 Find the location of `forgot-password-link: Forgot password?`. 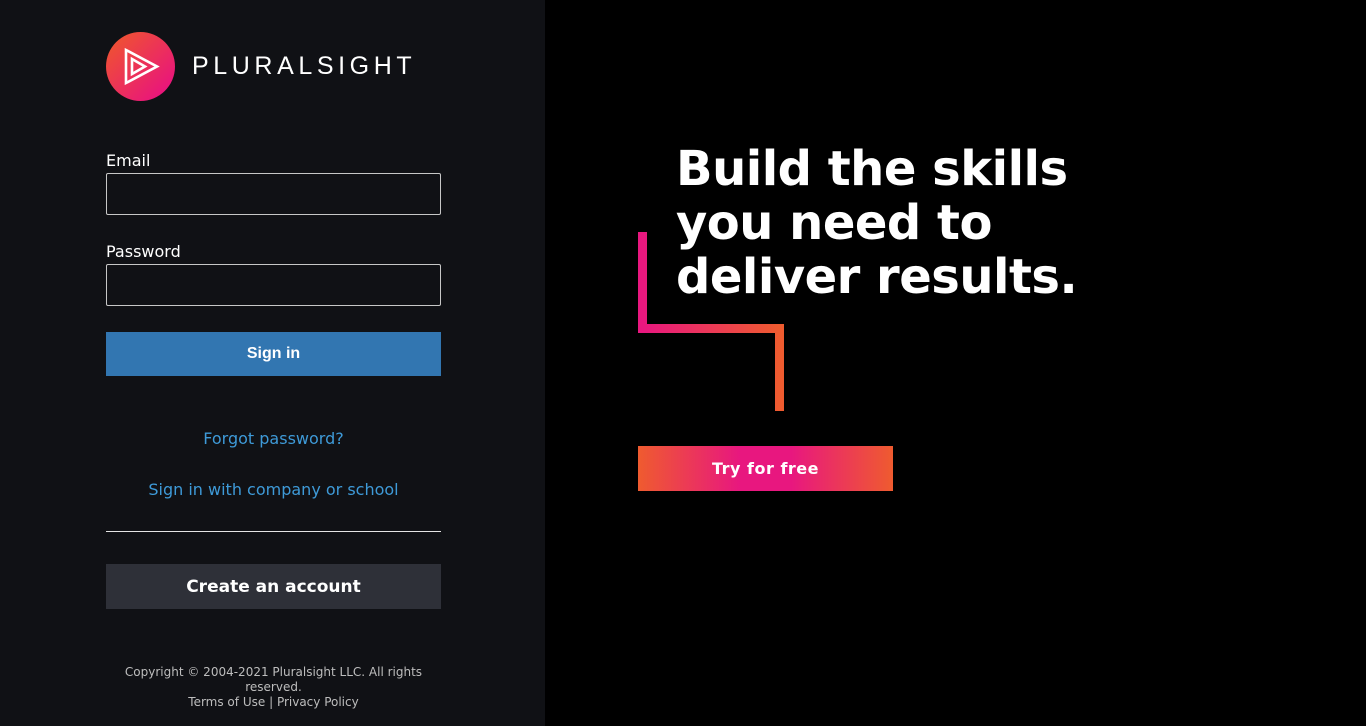

forgot-password-link: Forgot password? is located at coordinates (273, 439).